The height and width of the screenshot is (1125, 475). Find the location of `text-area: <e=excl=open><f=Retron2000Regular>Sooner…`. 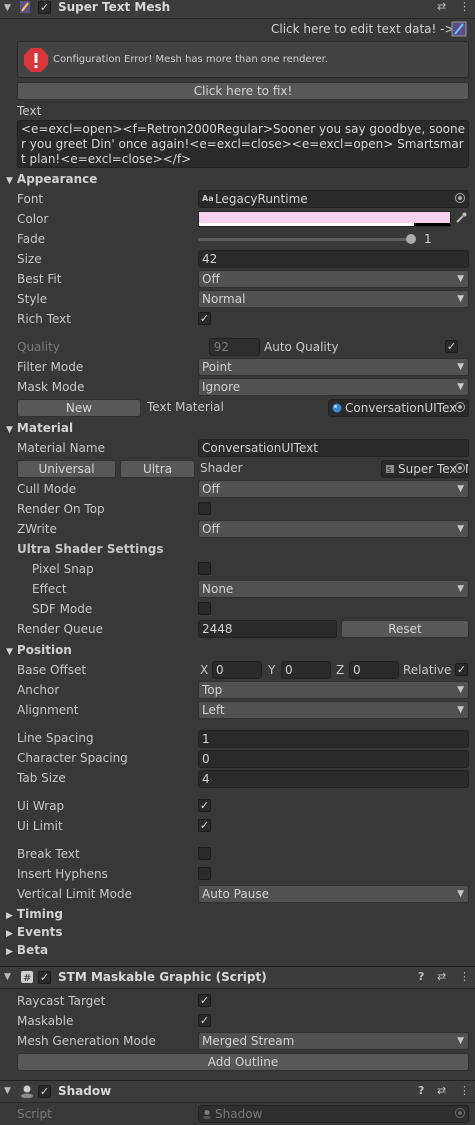

text-area: <e=excl=open><f=Retron2000Regular>Sooner… is located at coordinates (243, 144).